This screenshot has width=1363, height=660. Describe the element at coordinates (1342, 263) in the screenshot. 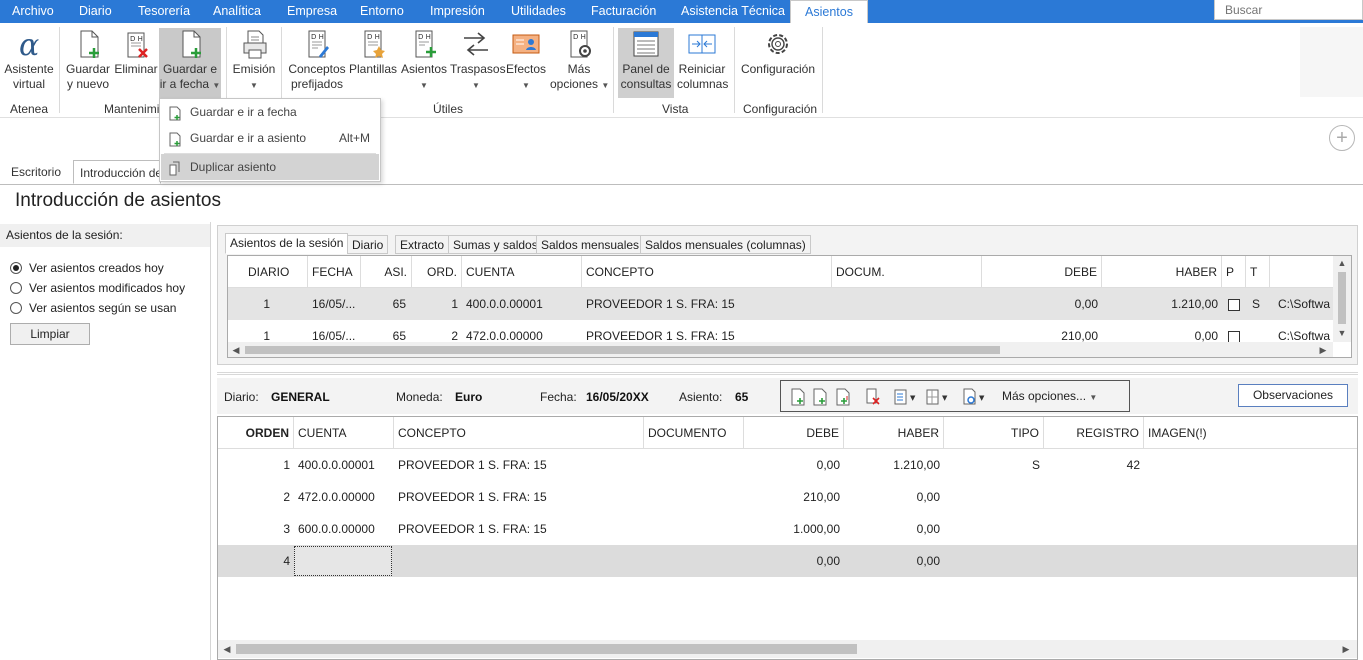

I see `scroll-up-icon: ▲` at that location.